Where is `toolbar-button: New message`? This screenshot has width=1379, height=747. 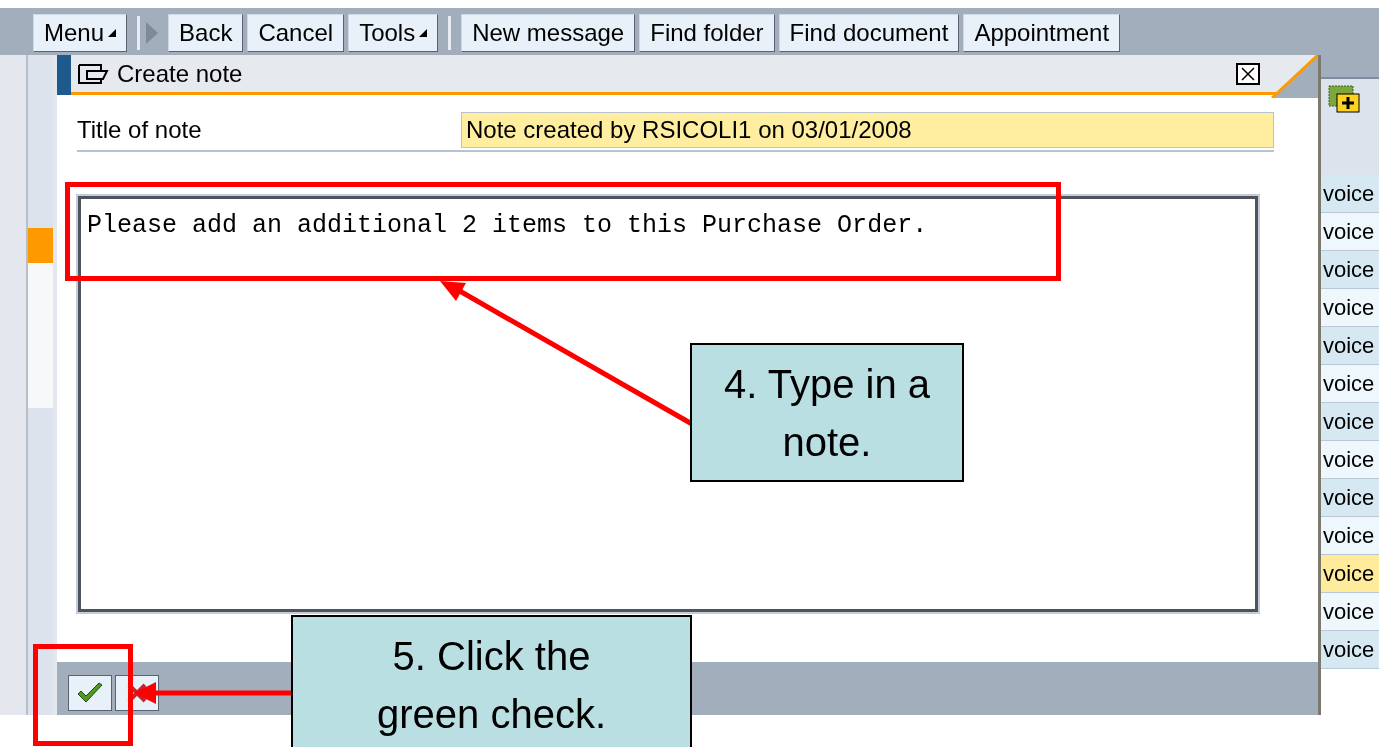 toolbar-button: New message is located at coordinates (548, 33).